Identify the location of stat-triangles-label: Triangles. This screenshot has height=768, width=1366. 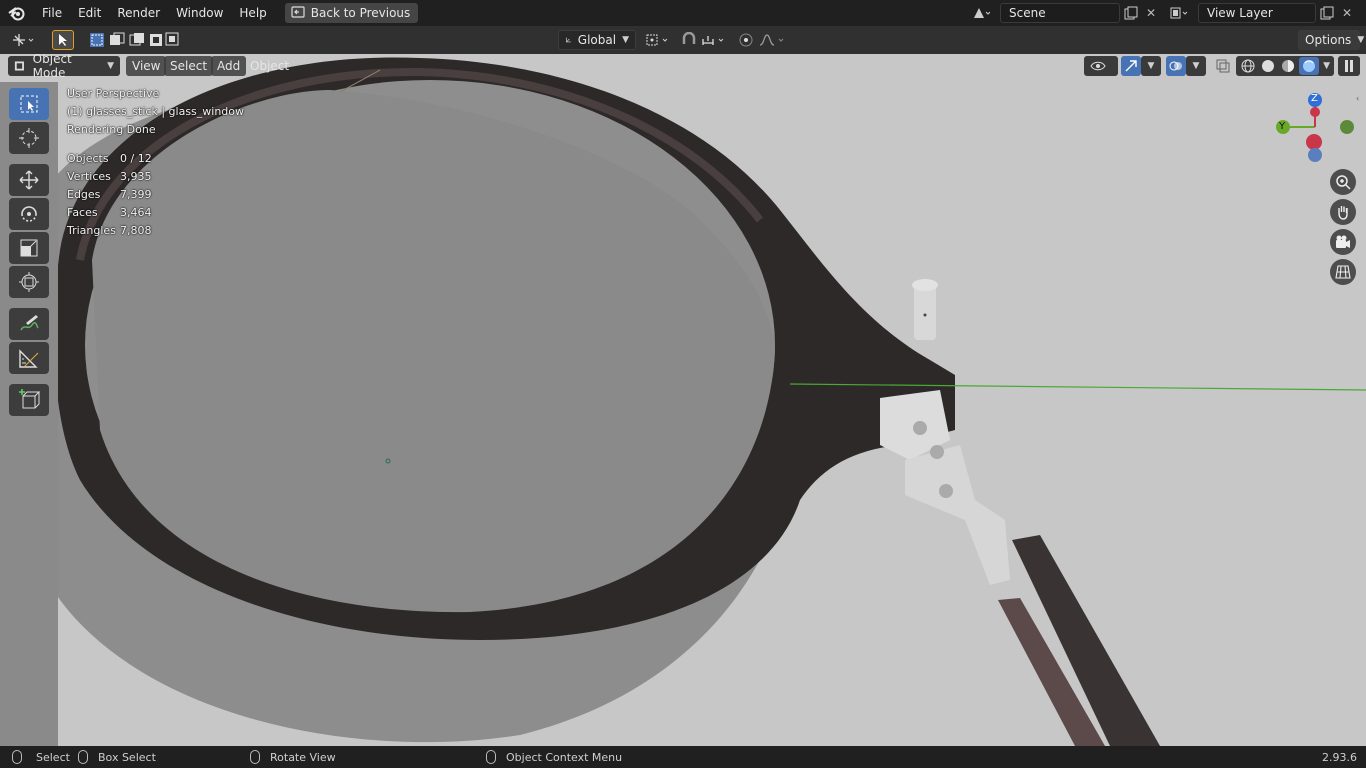
(91, 230).